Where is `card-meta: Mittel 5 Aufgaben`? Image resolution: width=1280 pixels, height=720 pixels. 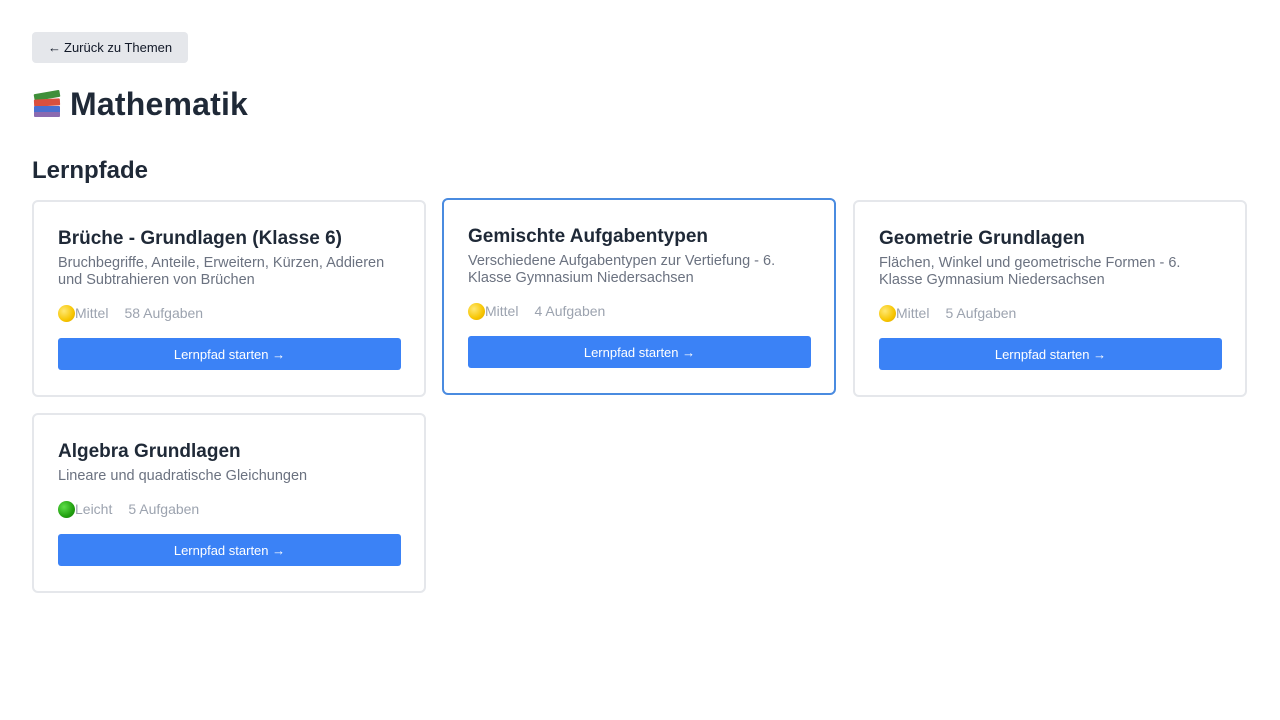
card-meta: Mittel 5 Aufgaben is located at coordinates (1050, 313).